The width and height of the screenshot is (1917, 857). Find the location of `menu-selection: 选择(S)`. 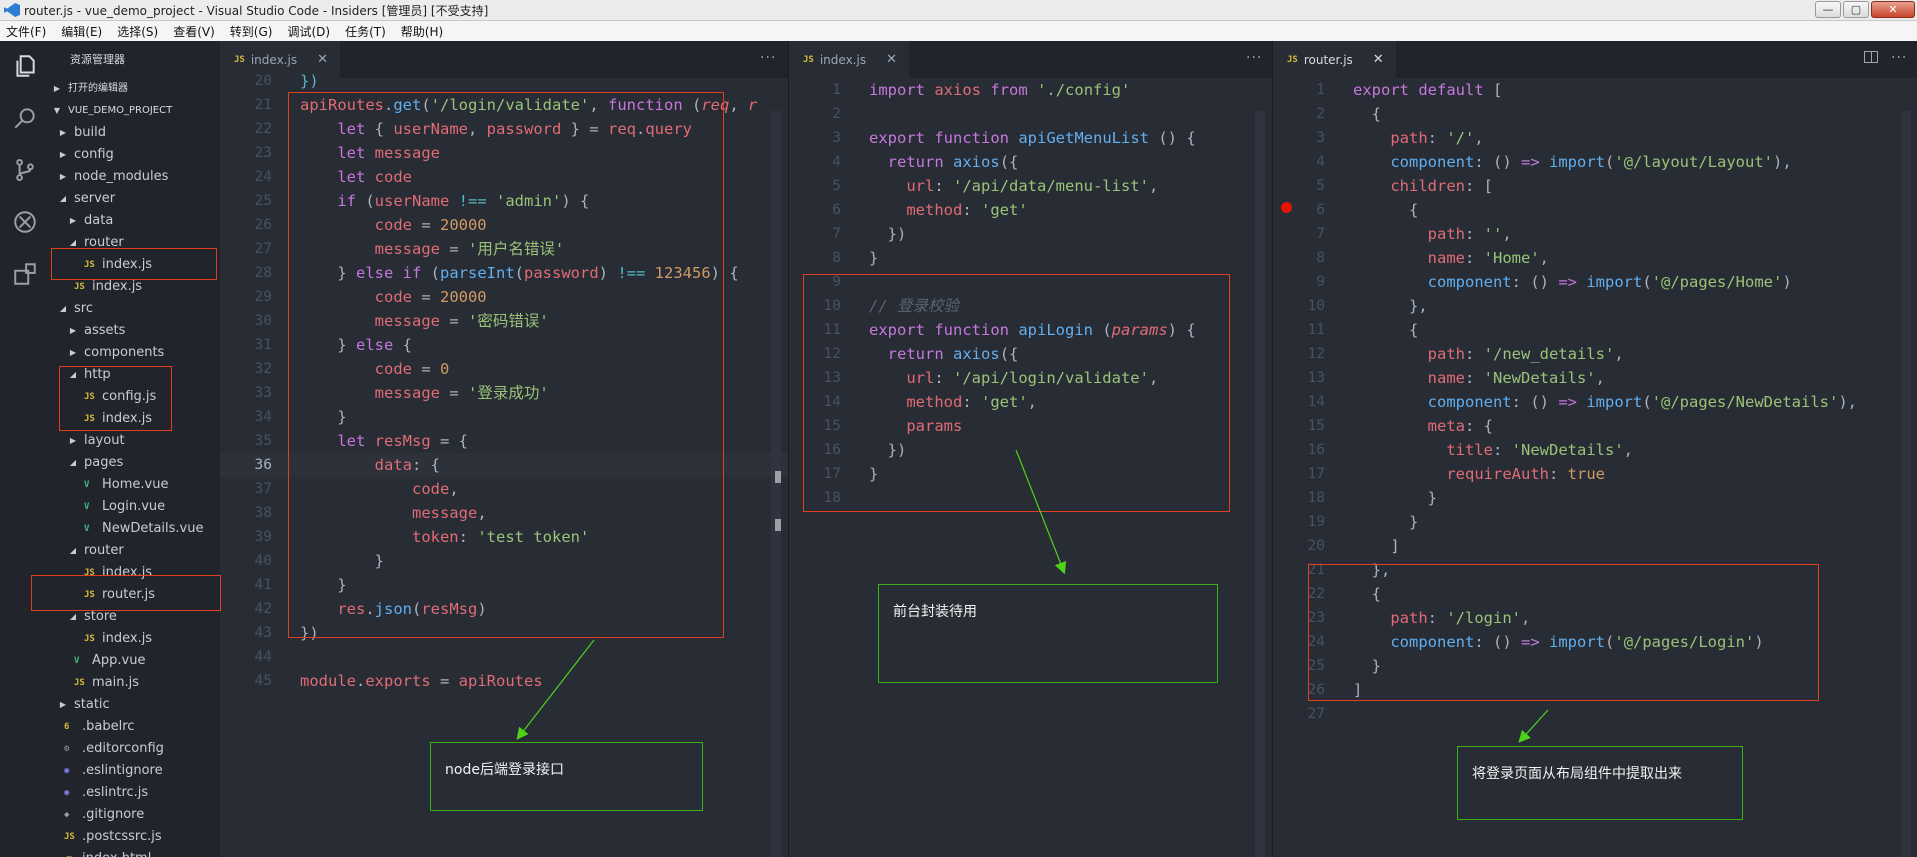

menu-selection: 选择(S) is located at coordinates (137, 31).